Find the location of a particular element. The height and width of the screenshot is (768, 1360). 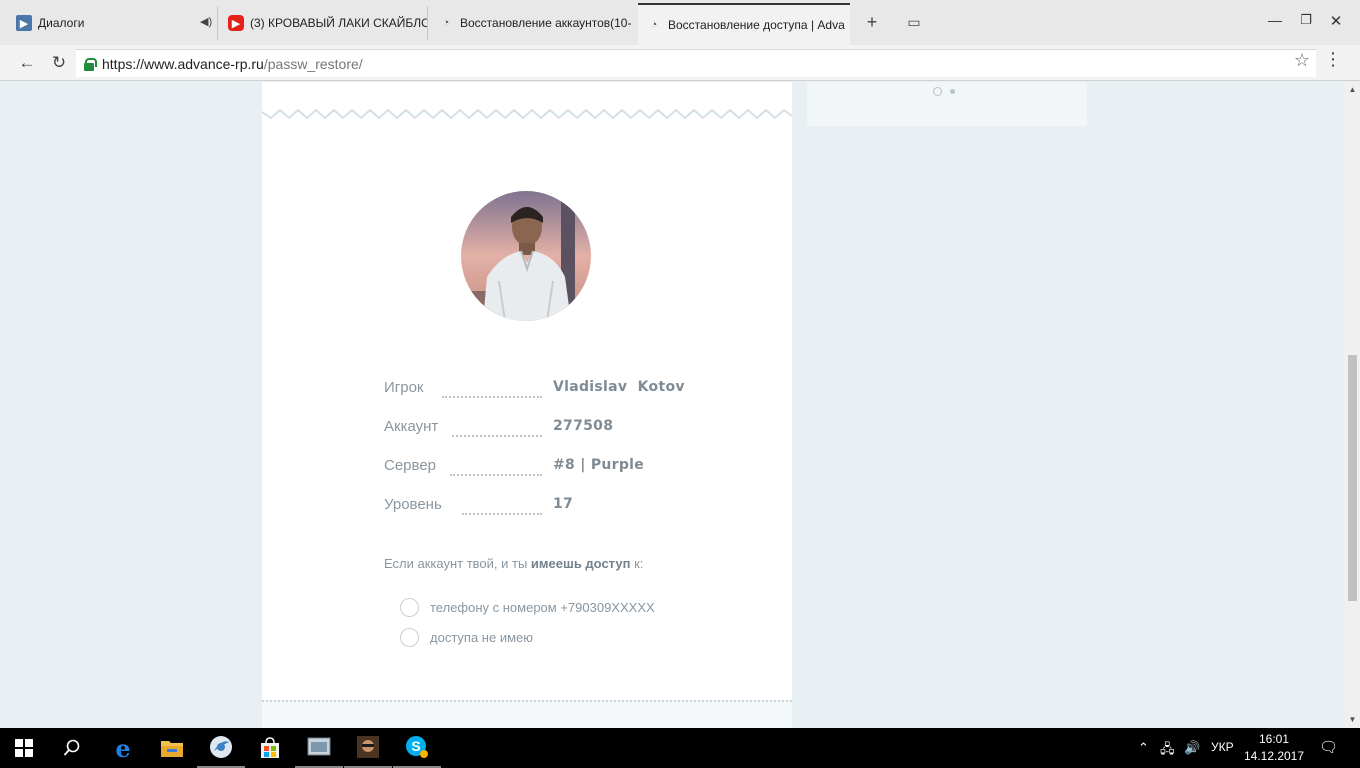

back-icon: ← is located at coordinates (27, 63).